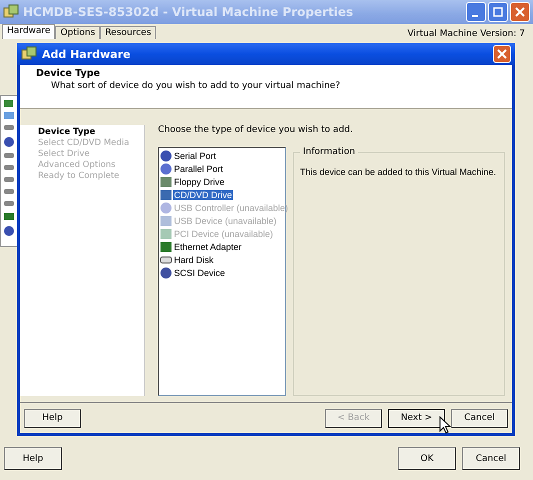 Image resolution: width=533 pixels, height=480 pixels. What do you see at coordinates (196, 86) in the screenshot?
I see `page-subheading: What sort of device do you wish to add to your virtual machine?` at bounding box center [196, 86].